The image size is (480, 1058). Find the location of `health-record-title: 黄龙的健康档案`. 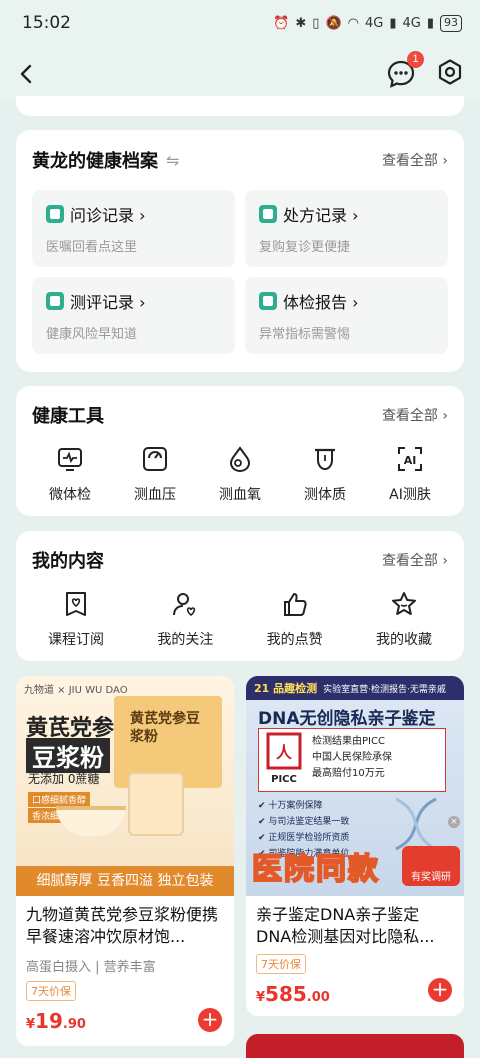

health-record-title: 黄龙的健康档案 is located at coordinates (95, 161).